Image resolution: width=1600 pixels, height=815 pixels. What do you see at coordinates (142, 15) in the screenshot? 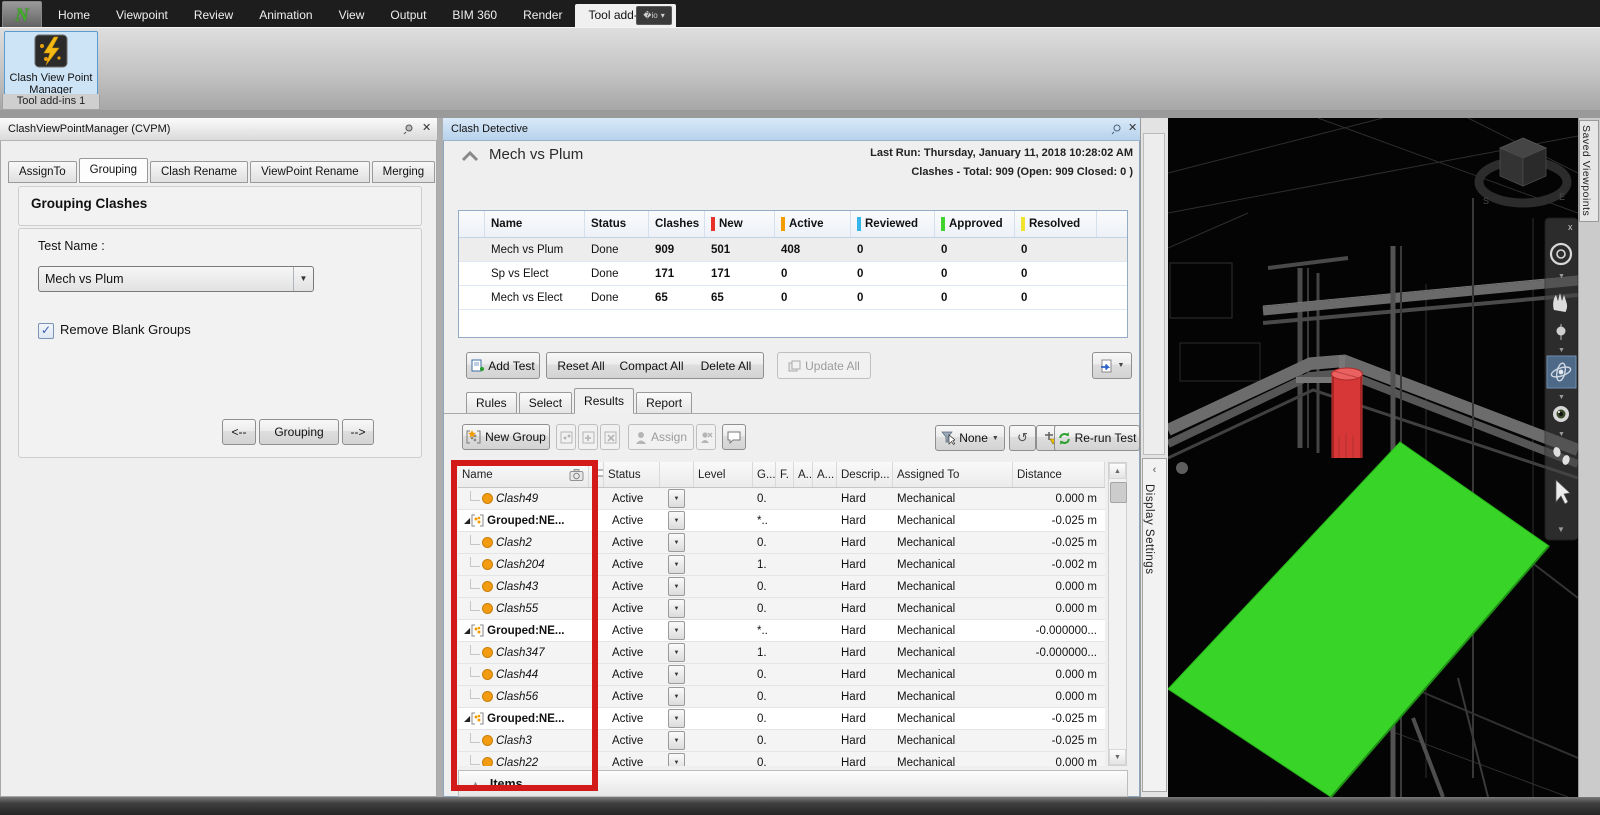
I see `ribbon-tab-viewpoint: Viewpoint` at bounding box center [142, 15].